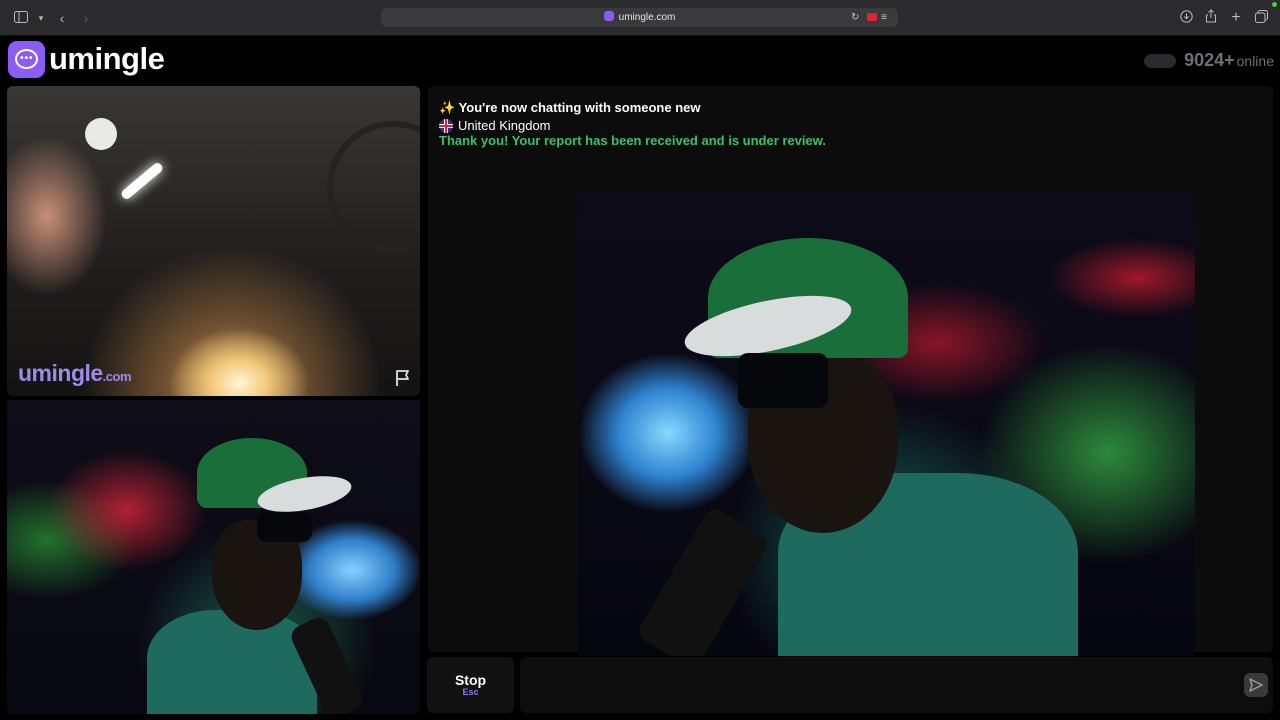  I want to click on browser-toolbar: ▾ ‹ › umingle.com ↻ ≡ +, so click(640, 18).